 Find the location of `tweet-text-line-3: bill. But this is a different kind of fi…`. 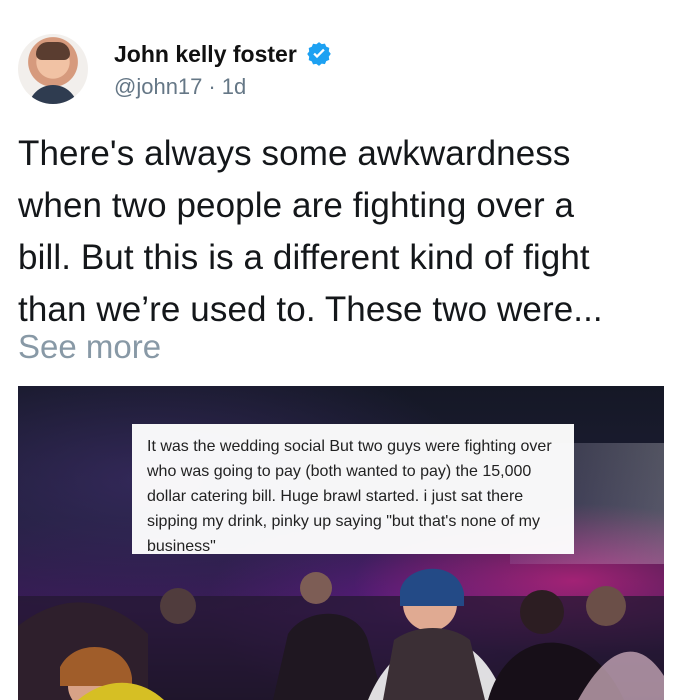

tweet-text-line-3: bill. But this is a different kind of fi… is located at coordinates (304, 257).